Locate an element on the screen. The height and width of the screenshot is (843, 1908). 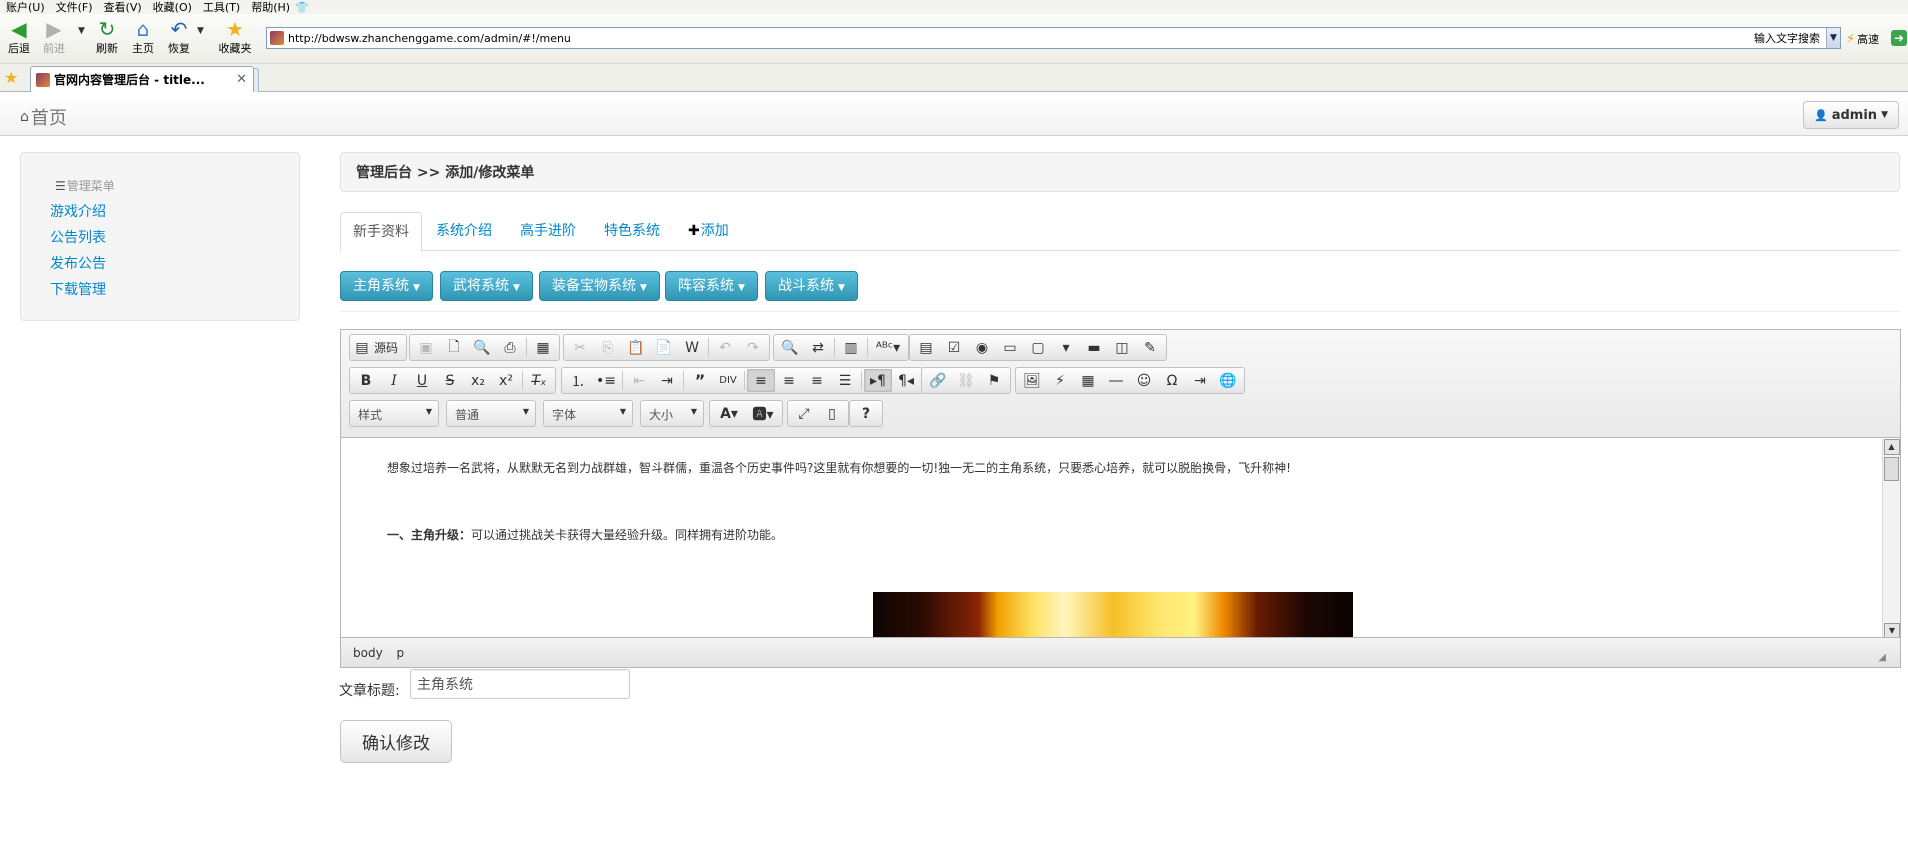
refresh-button: ↻ 刷新 is located at coordinates (107, 36).